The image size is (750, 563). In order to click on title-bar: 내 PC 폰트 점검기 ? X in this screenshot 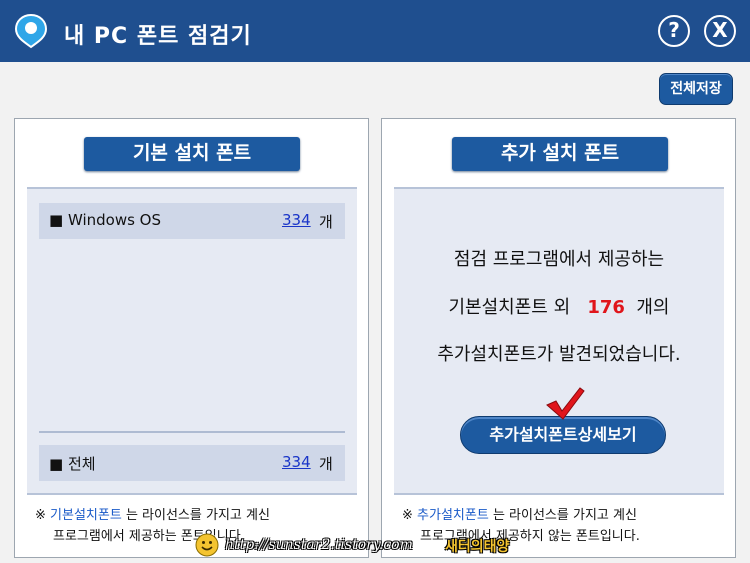, I will do `click(375, 31)`.